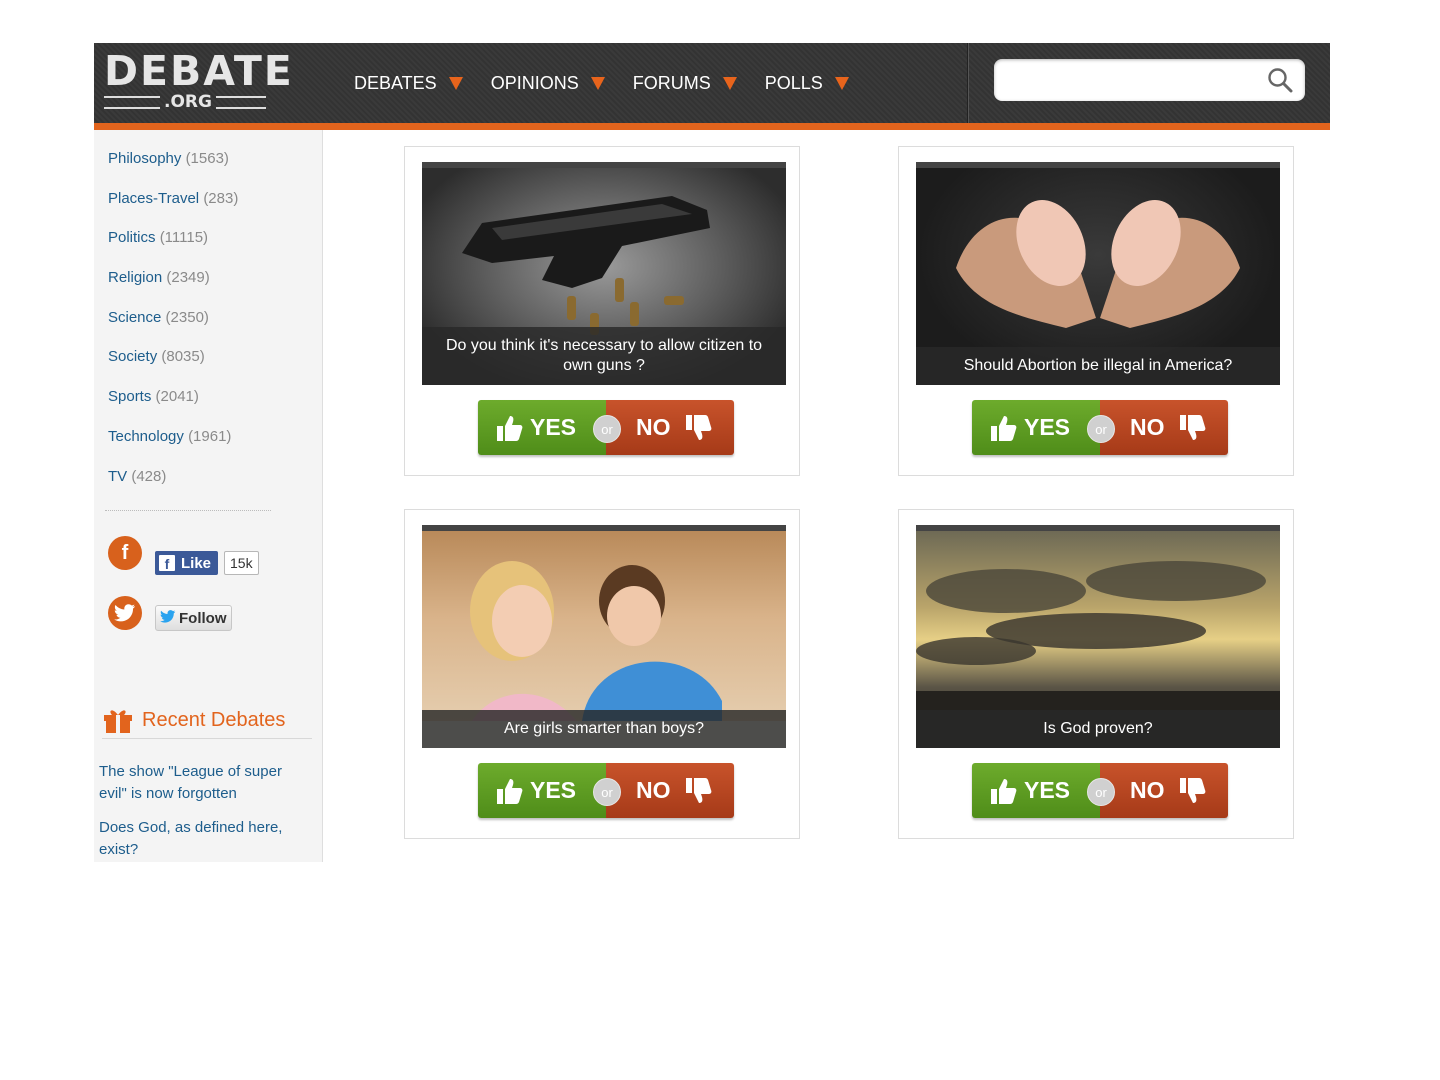  Describe the element at coordinates (1131, 81) in the screenshot. I see `search-input` at that location.